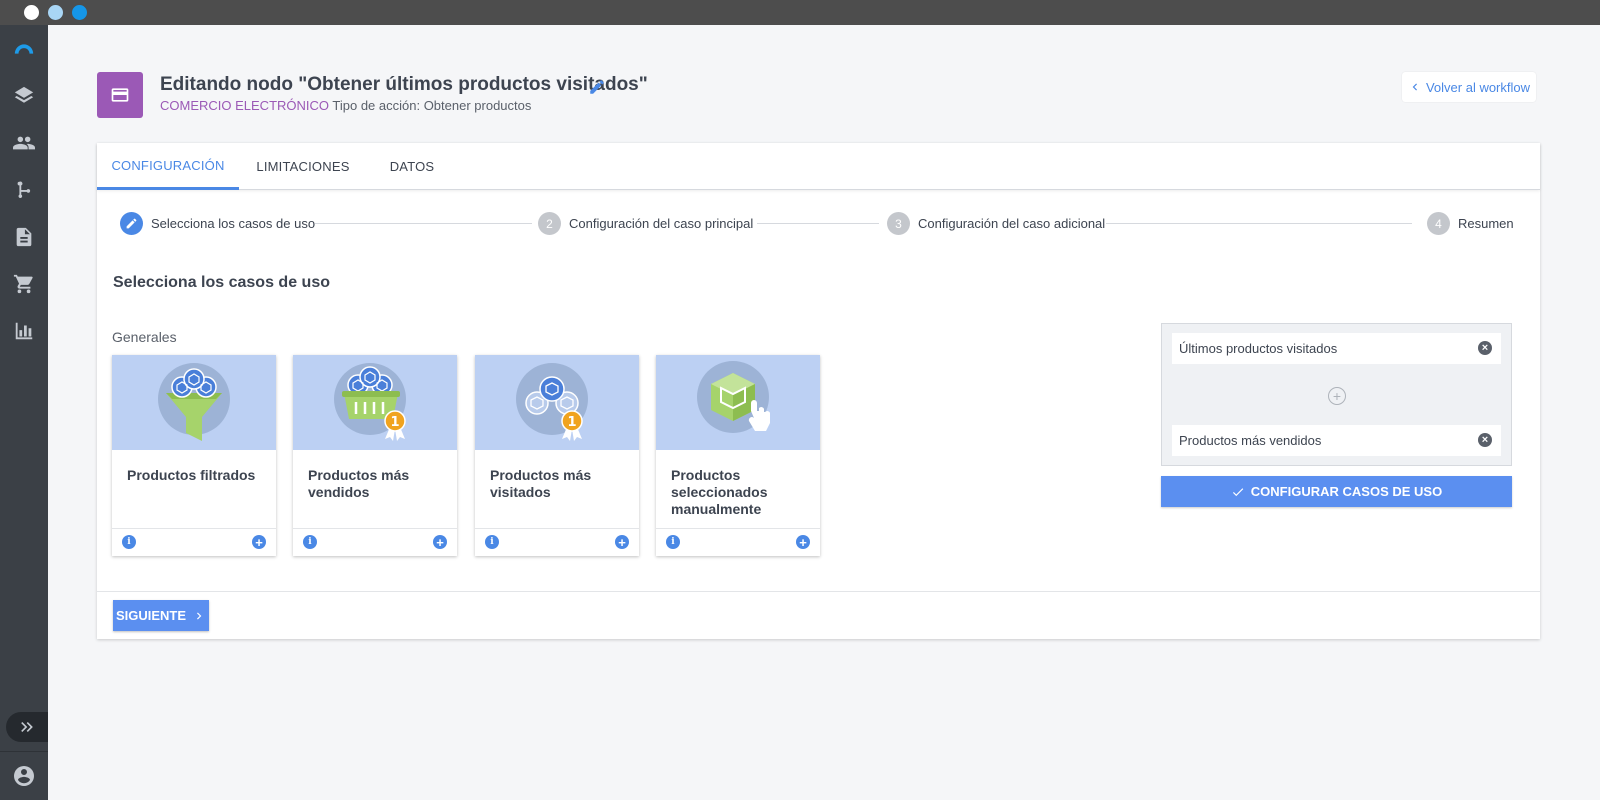 The height and width of the screenshot is (800, 1600). Describe the element at coordinates (1250, 440) in the screenshot. I see `selected-use-case-label: Productos más vendidos` at that location.